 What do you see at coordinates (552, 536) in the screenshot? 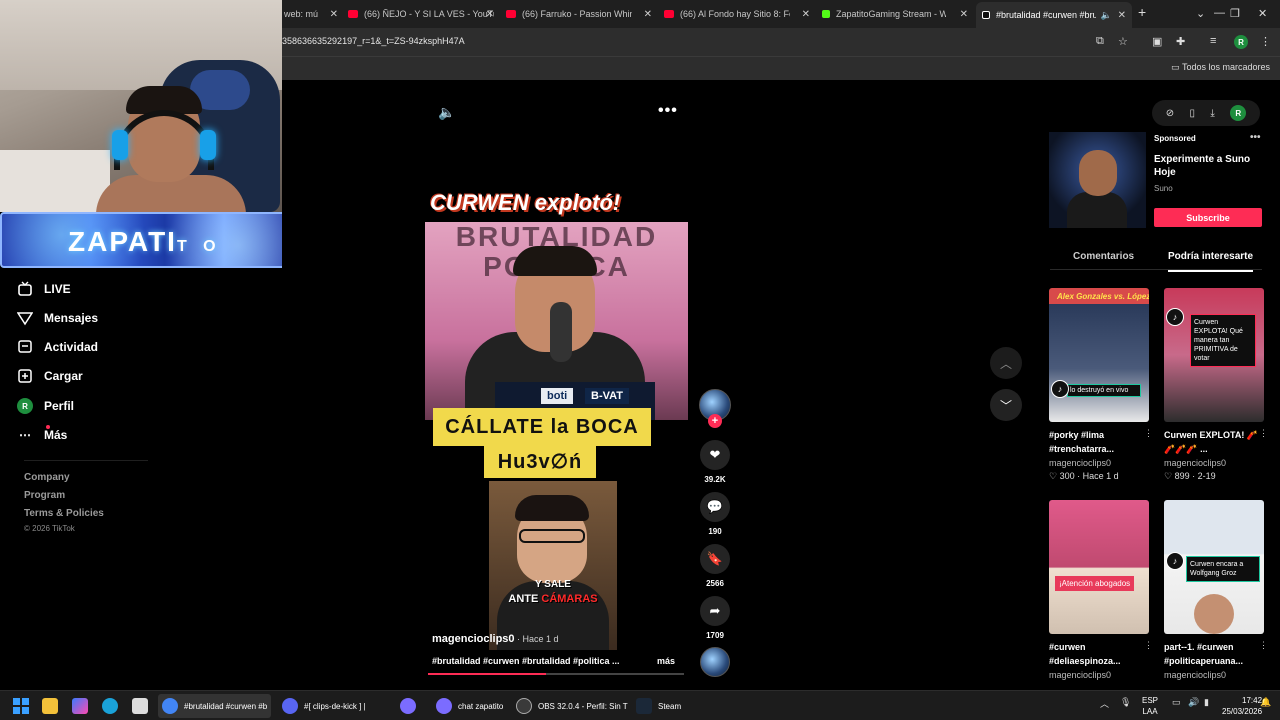
I see `glasses-icon` at bounding box center [552, 536].